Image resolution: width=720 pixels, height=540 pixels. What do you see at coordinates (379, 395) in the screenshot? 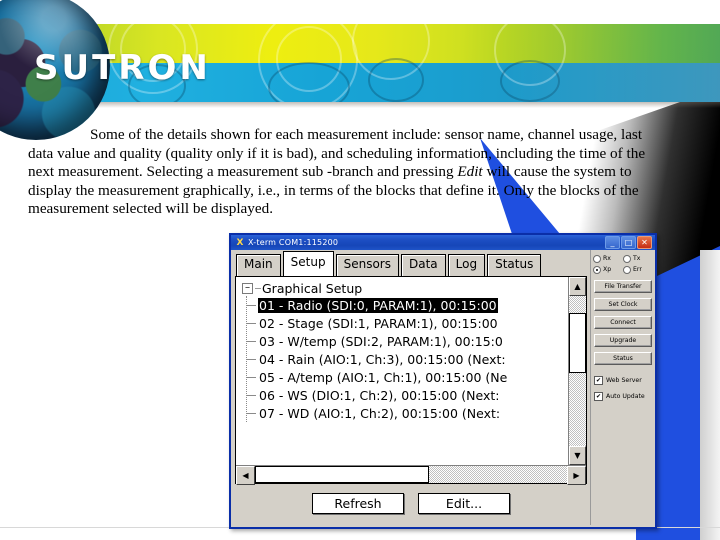
I see `tree-item-label: 06 - WS (DIO:1, Ch:2), 00:15:00 (Next:` at bounding box center [379, 395].